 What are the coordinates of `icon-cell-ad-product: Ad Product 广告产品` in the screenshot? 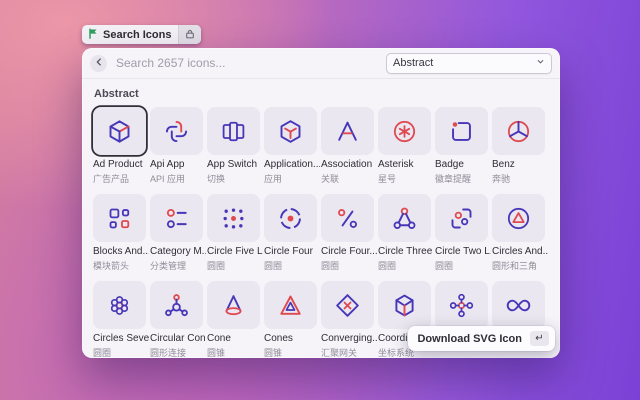 It's located at (121, 146).